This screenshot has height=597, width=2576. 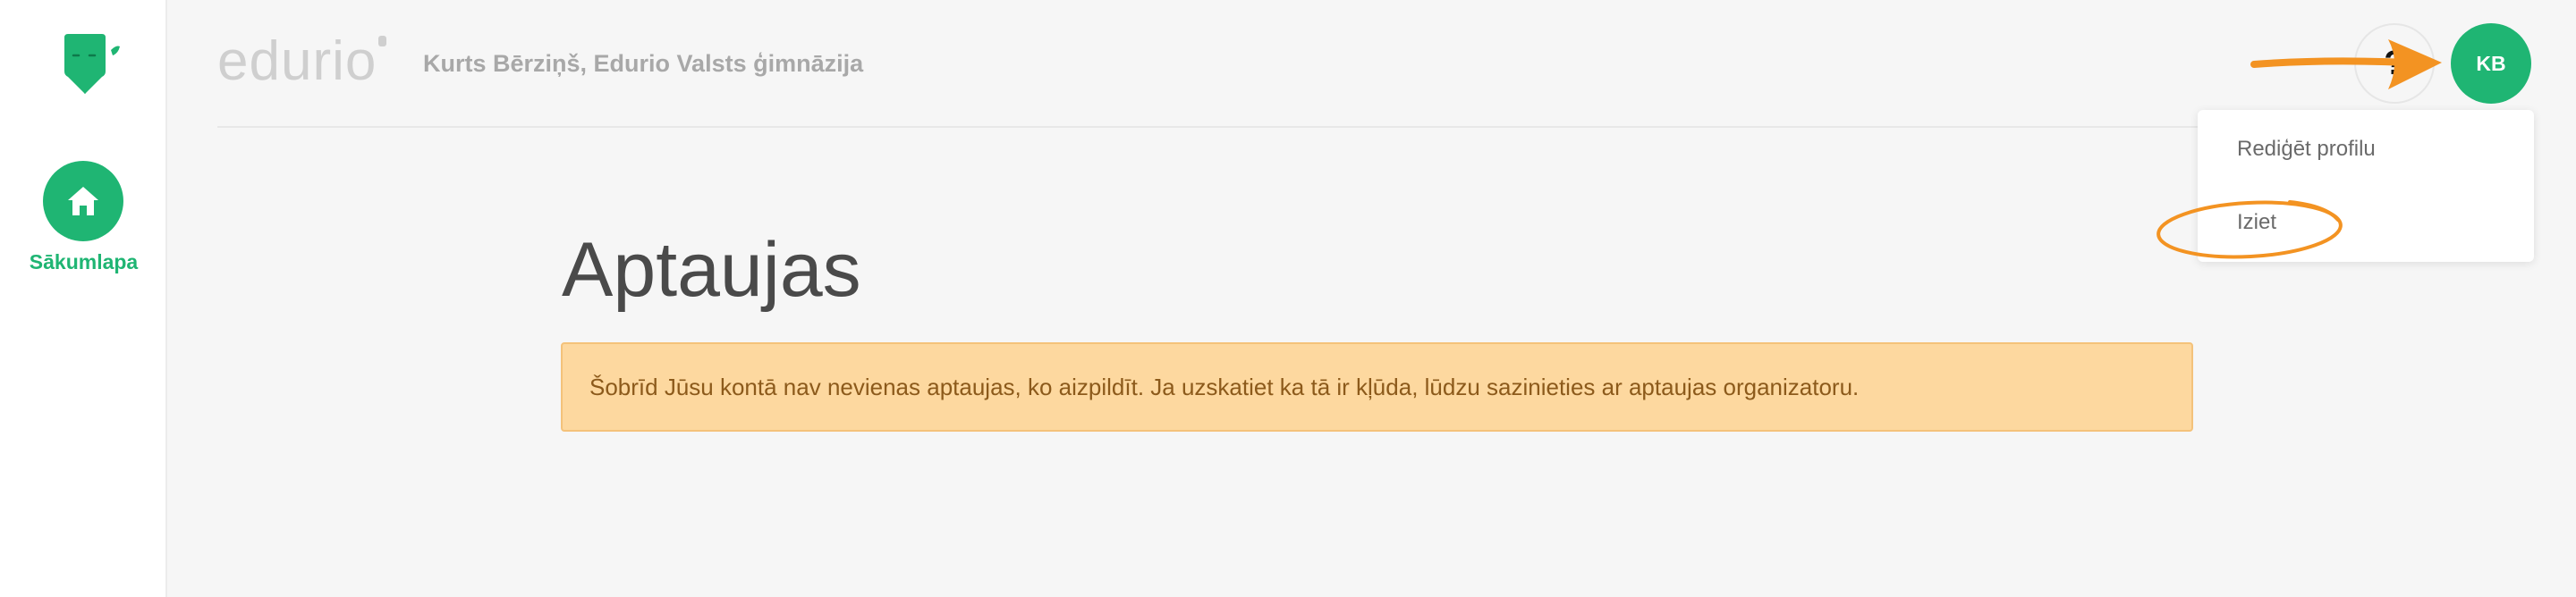 I want to click on help-button: ?, so click(x=2394, y=63).